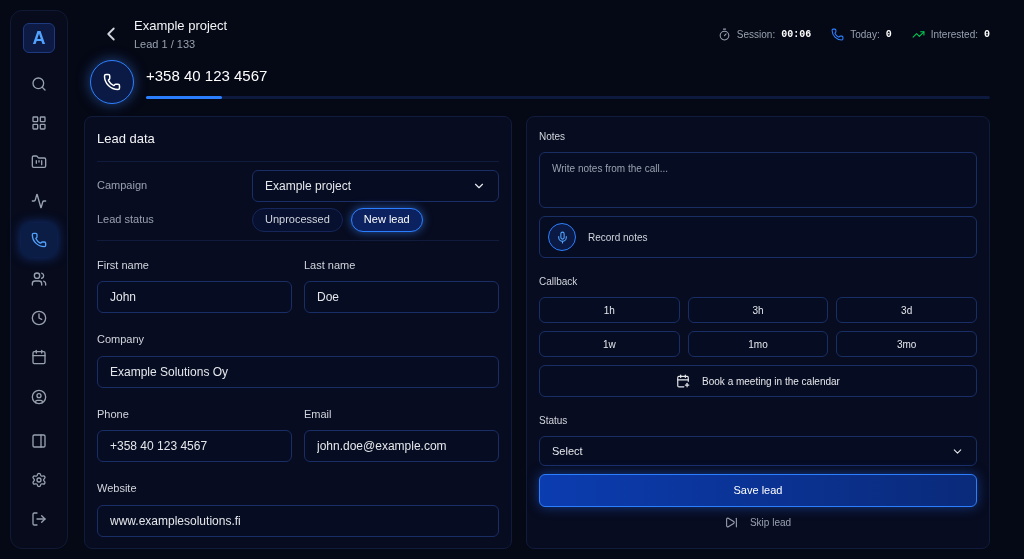 The image size is (1024, 559). What do you see at coordinates (758, 381) in the screenshot?
I see `book-meeting-button: Book a meeting in the calendar` at bounding box center [758, 381].